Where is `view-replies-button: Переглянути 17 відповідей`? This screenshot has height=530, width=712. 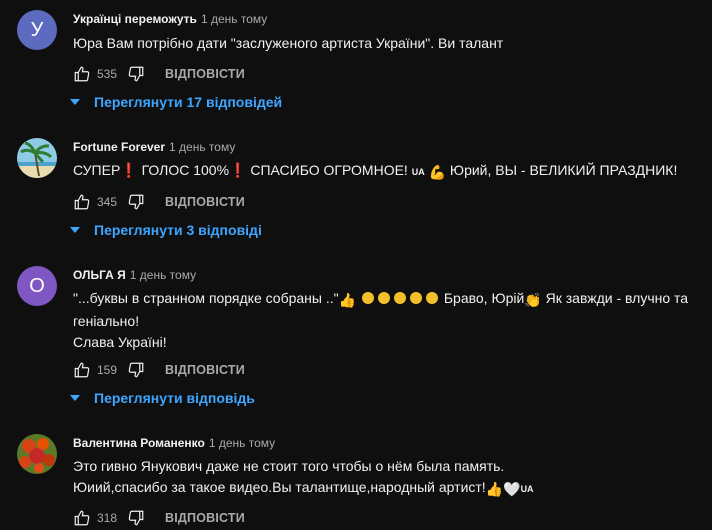 view-replies-button: Переглянути 17 відповідей is located at coordinates (175, 102).